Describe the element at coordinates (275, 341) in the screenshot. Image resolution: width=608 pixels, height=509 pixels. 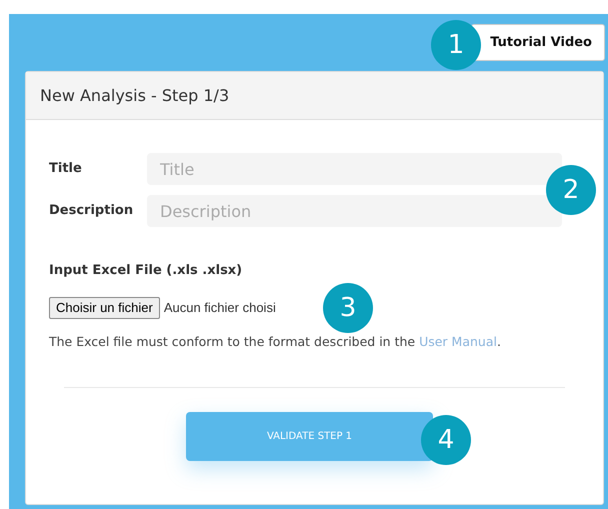
I see `help-text: The Excel file must conform to the format described in the User Manual.` at that location.